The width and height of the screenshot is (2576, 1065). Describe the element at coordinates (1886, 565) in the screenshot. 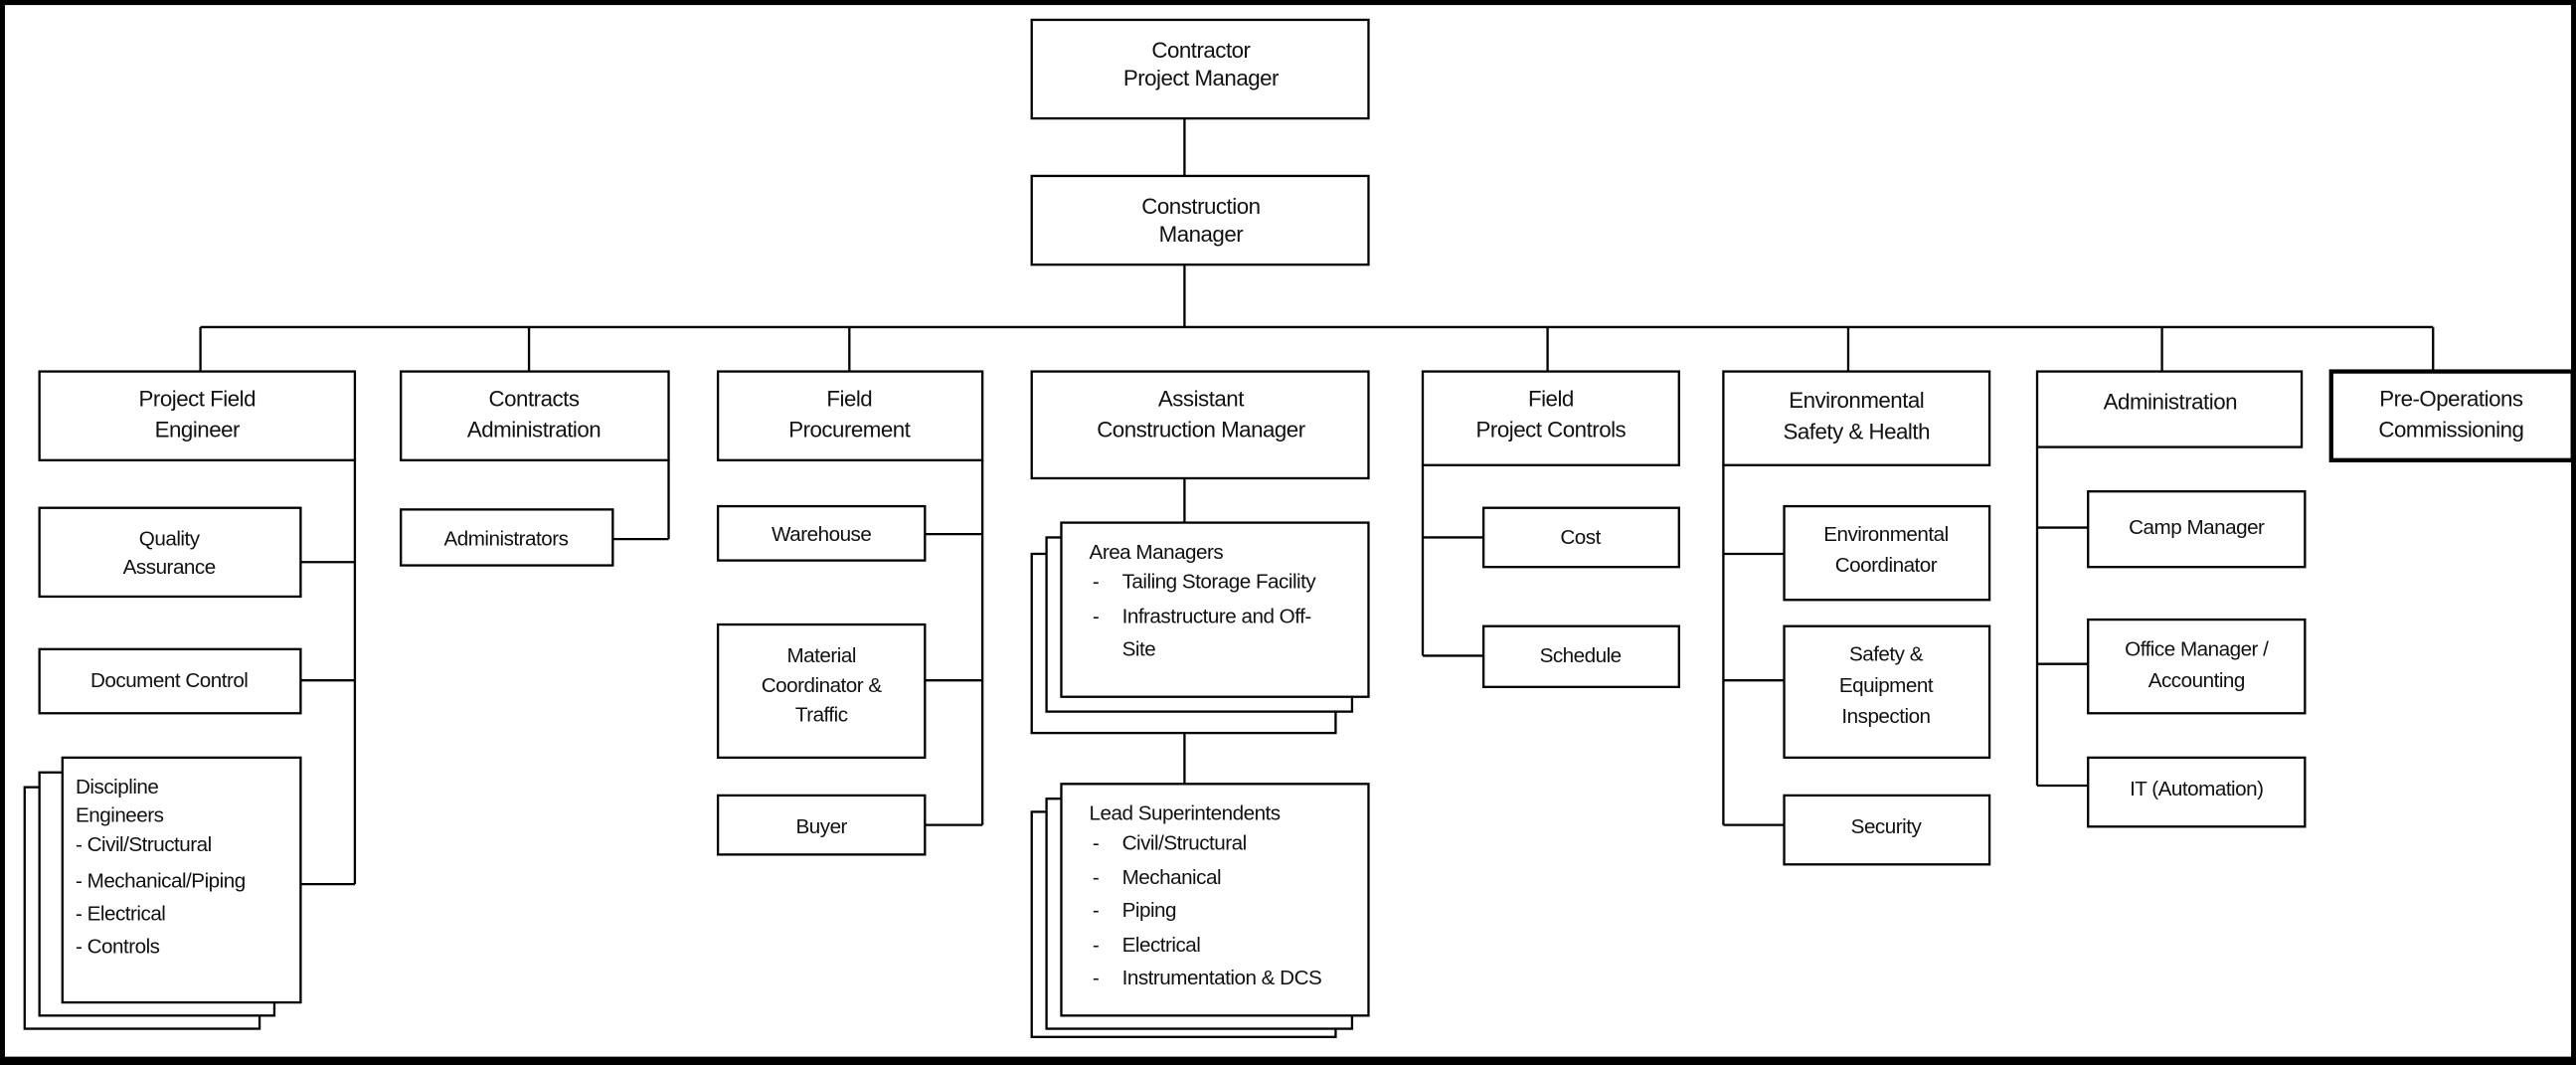

I see `box-label: Coordinator` at that location.